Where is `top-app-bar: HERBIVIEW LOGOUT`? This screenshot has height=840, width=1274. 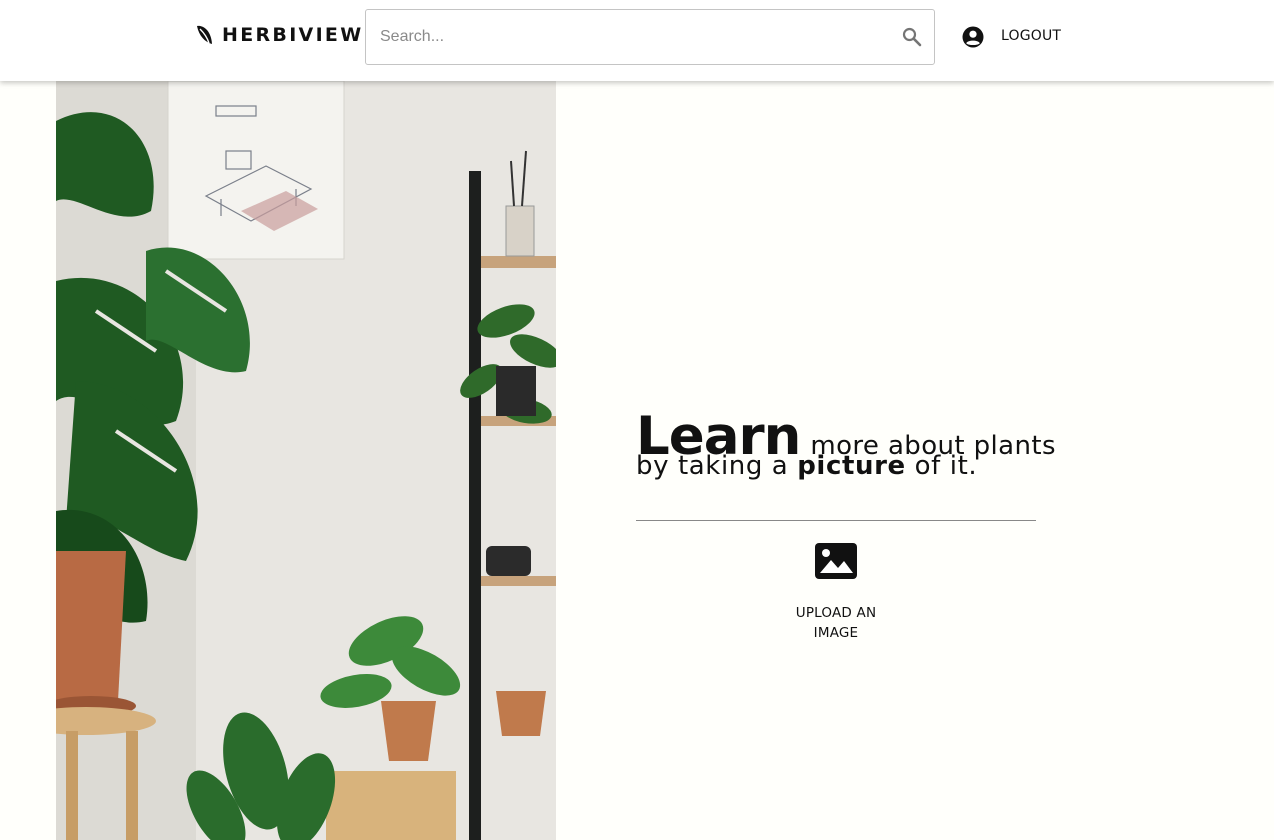 top-app-bar: HERBIVIEW LOGOUT is located at coordinates (637, 40).